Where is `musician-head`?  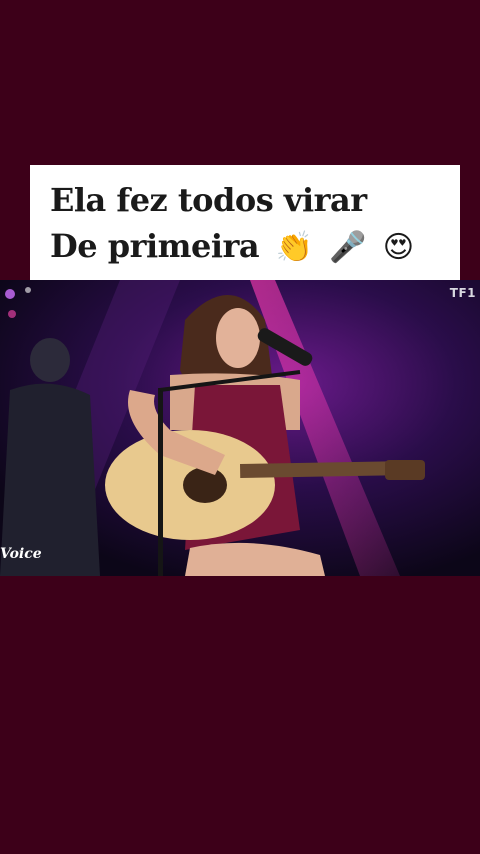 musician-head is located at coordinates (50, 360).